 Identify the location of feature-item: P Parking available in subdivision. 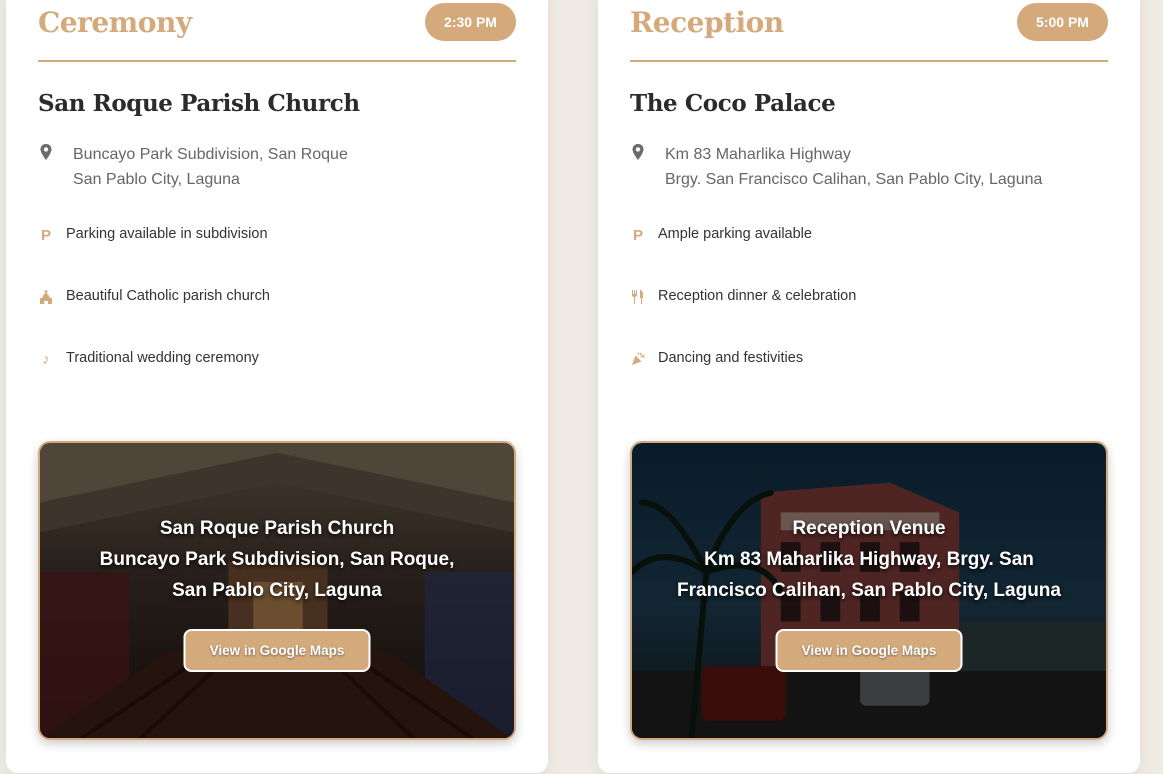
(277, 254).